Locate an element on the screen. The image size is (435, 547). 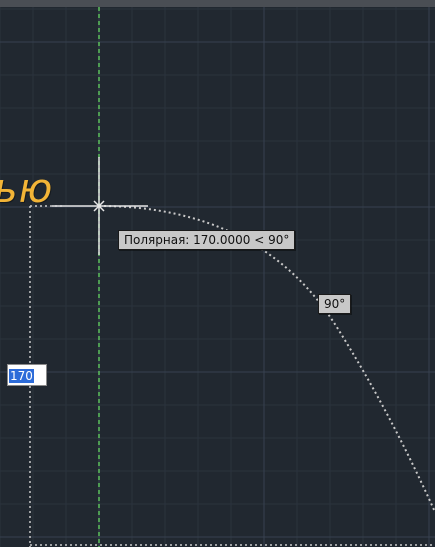
top-toolbar-edge is located at coordinates (217, 3).